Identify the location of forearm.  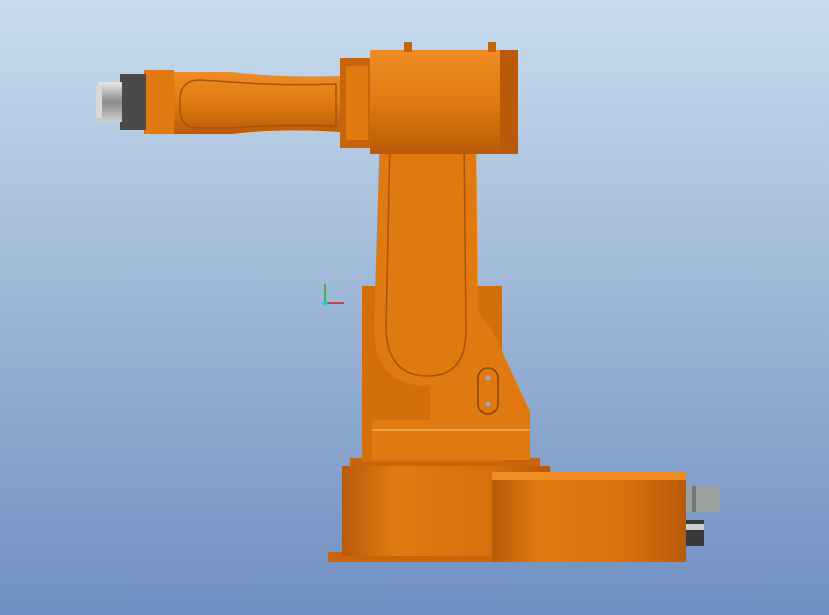
(255, 103).